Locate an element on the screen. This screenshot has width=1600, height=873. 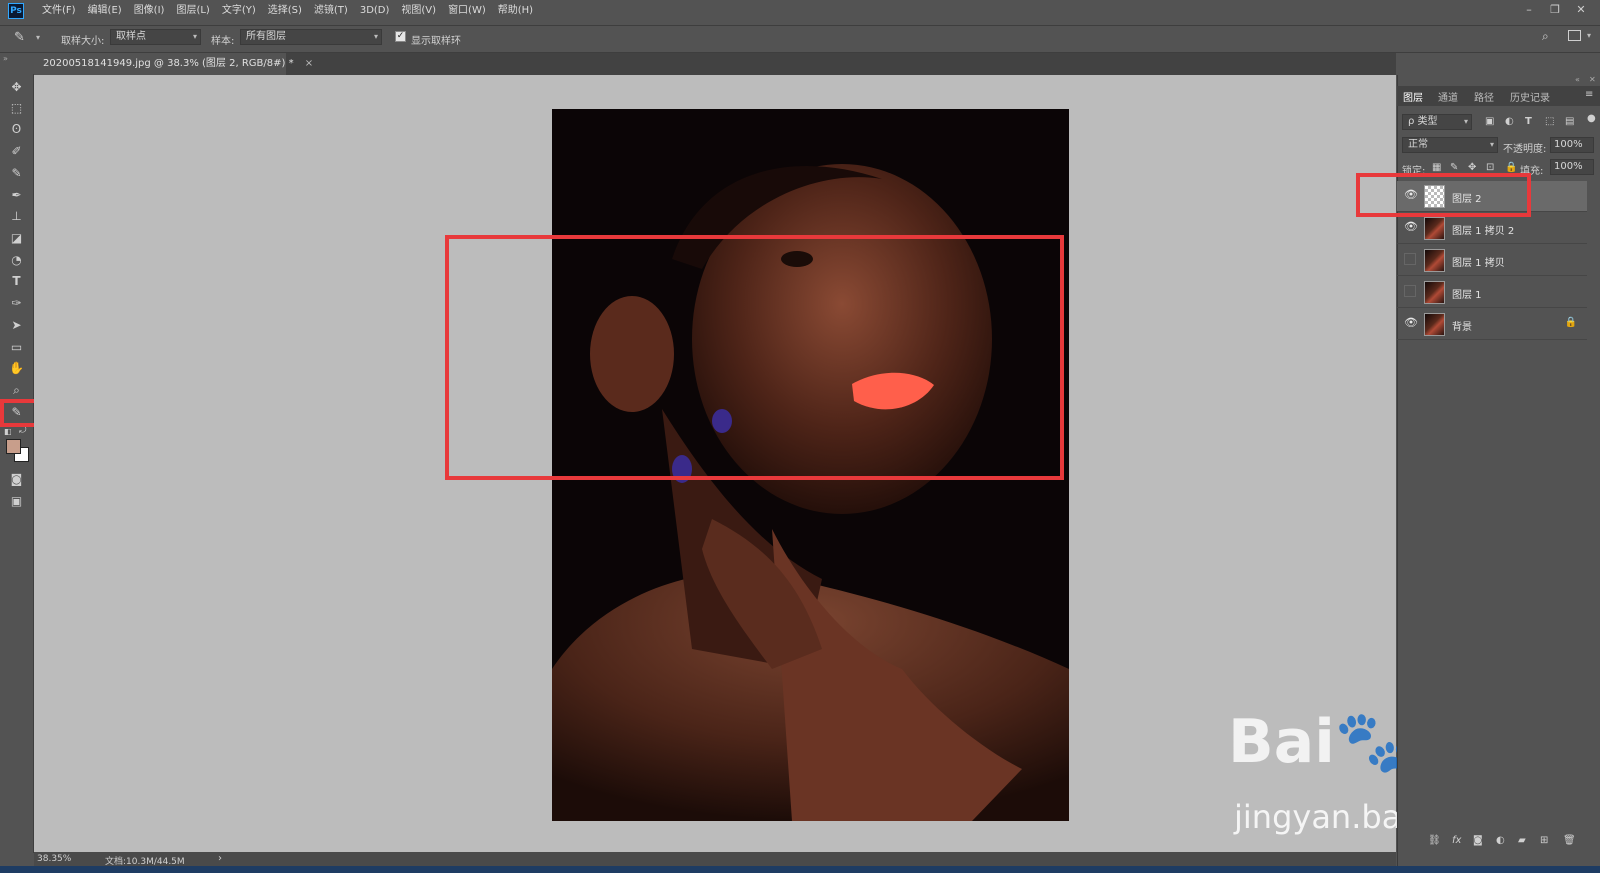
sample-size-select: 取样点 ▾ is located at coordinates (155, 37).